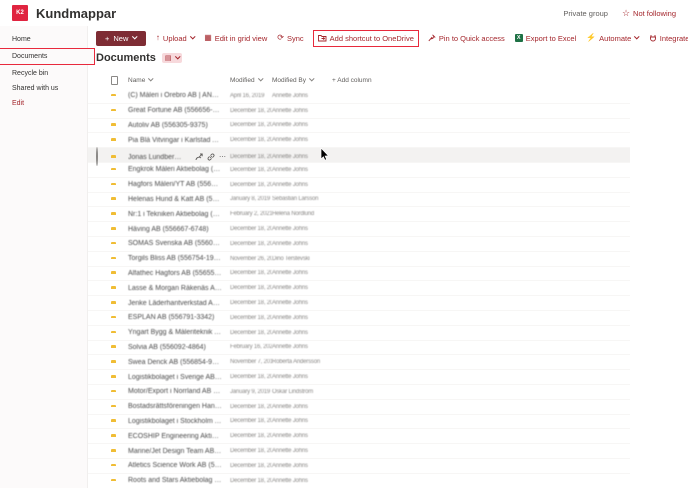  What do you see at coordinates (251, 214) in the screenshot?
I see `modified-cell: February 2, 2021` at bounding box center [251, 214].